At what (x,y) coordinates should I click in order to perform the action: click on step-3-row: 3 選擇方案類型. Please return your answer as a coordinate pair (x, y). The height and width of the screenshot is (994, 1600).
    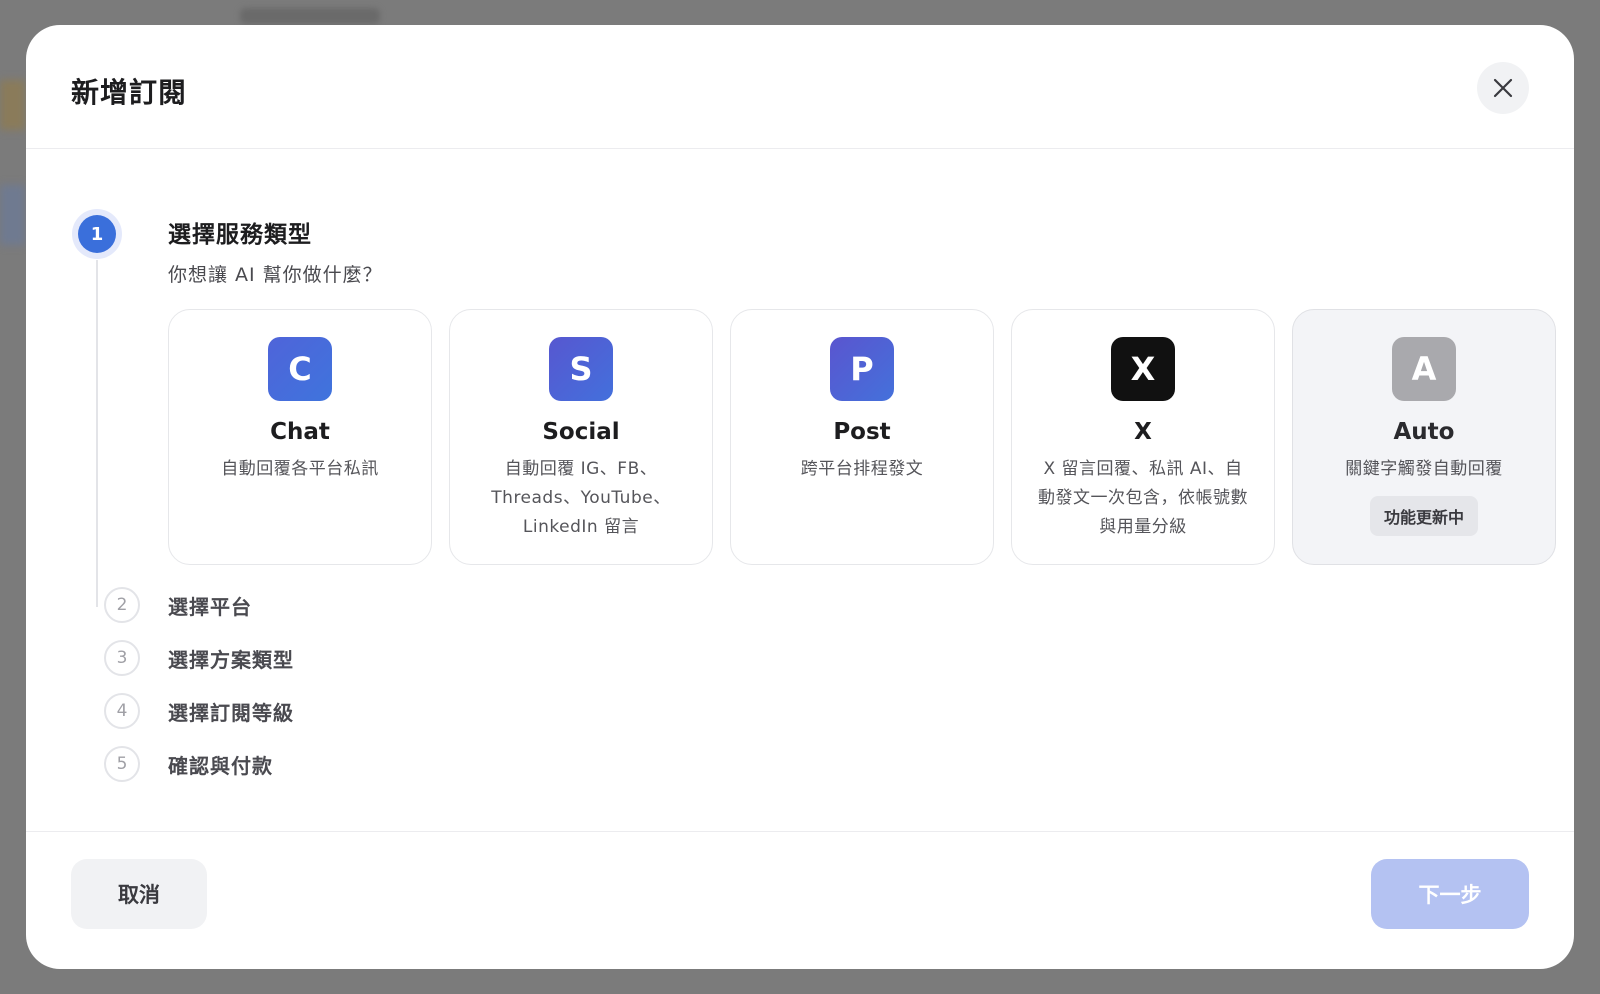
    Looking at the image, I should click on (199, 658).